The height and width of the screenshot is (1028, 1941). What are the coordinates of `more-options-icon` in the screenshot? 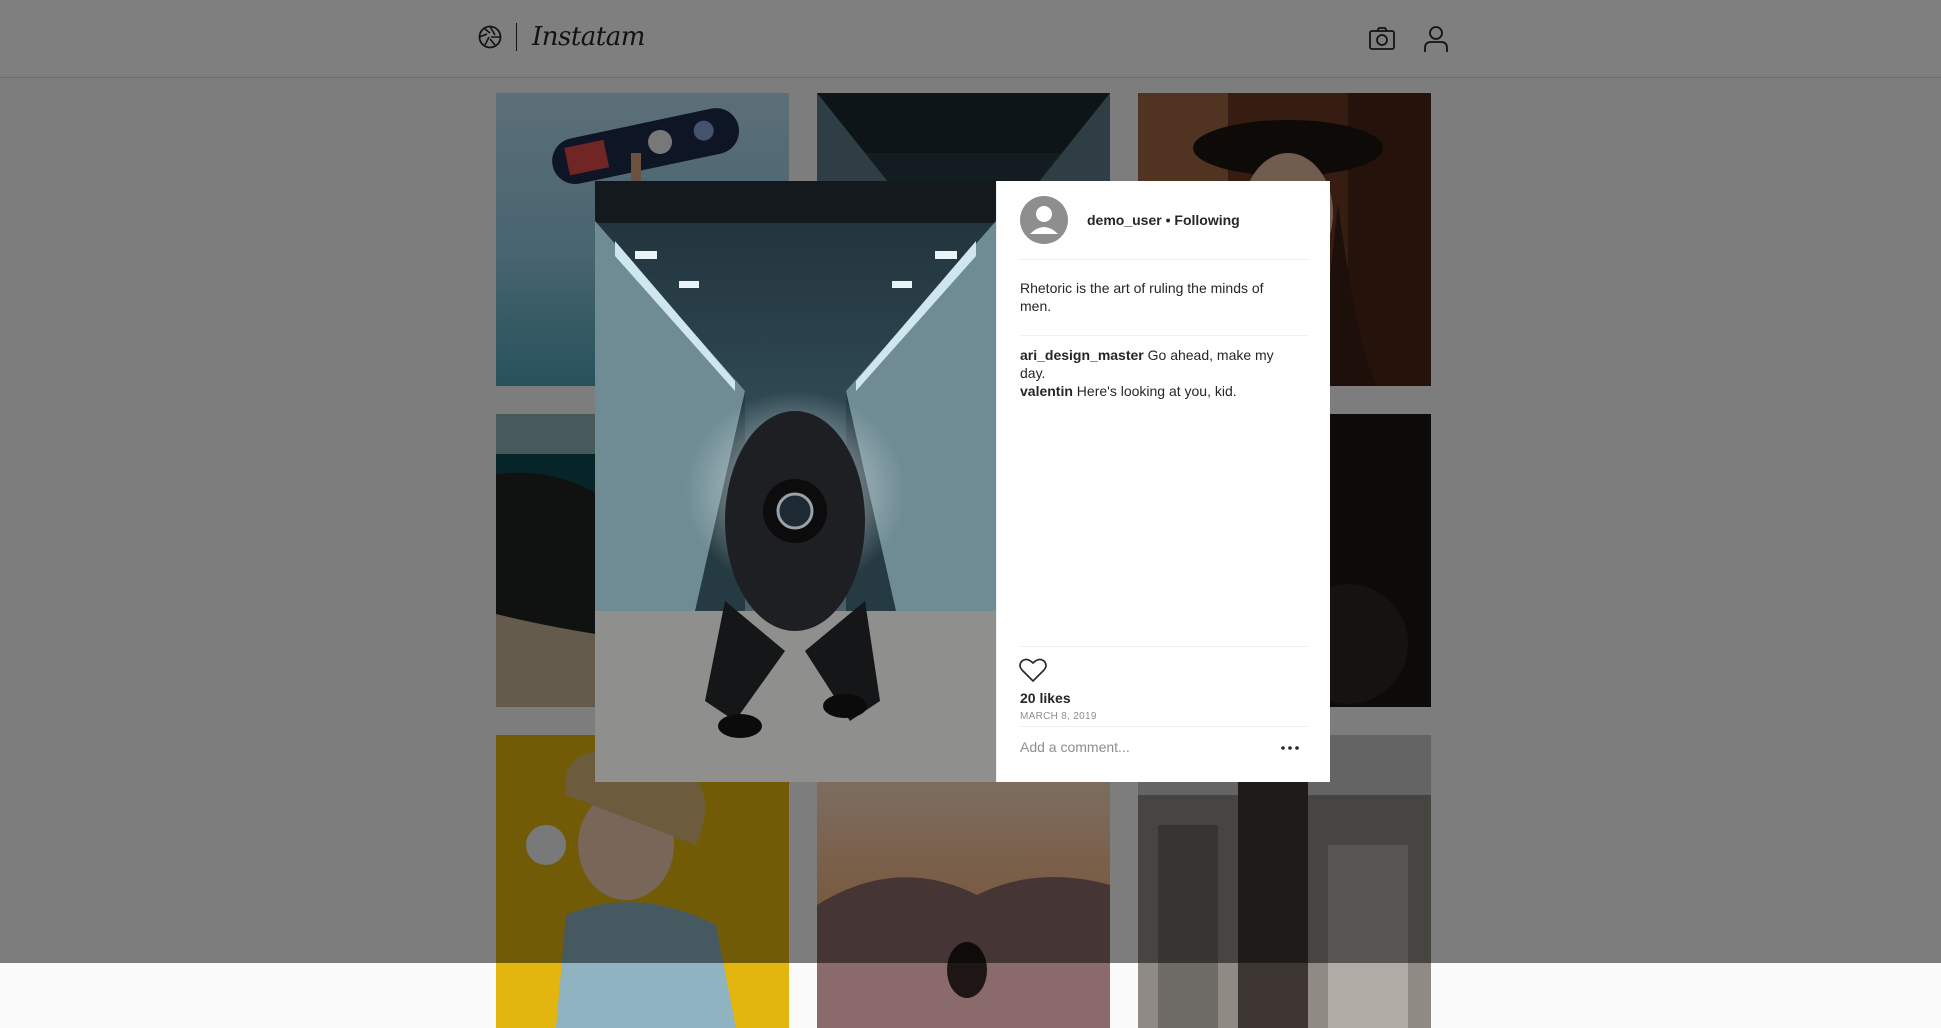 It's located at (1290, 748).